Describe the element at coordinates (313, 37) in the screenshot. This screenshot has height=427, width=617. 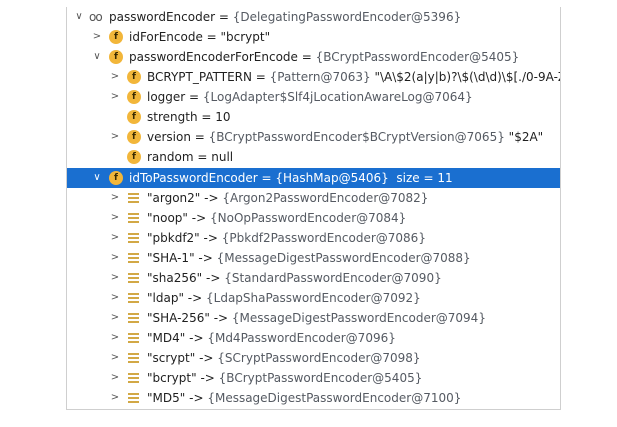
I see `tree-row-field: > f idForEncode = "bcrypt"` at that location.